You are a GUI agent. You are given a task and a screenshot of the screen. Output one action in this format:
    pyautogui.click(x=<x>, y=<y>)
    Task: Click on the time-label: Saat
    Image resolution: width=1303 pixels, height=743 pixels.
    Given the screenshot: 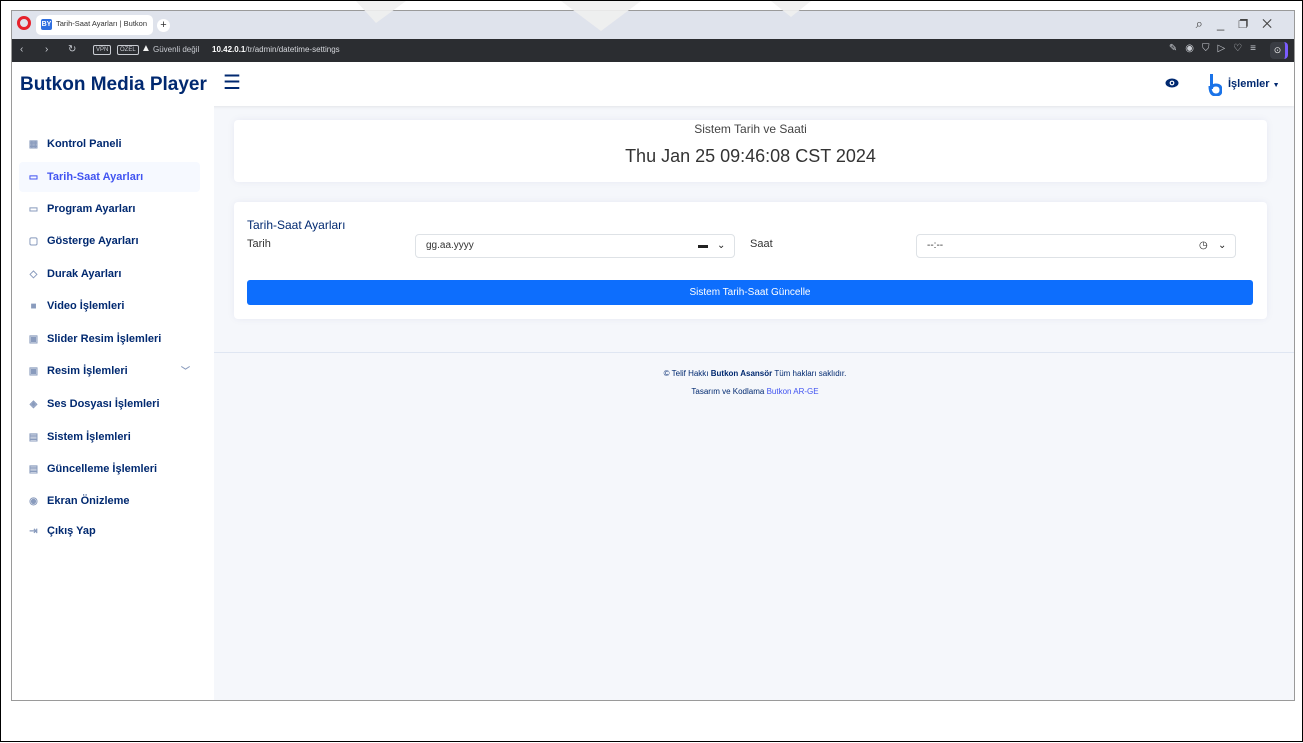 What is the action you would take?
    pyautogui.click(x=761, y=244)
    